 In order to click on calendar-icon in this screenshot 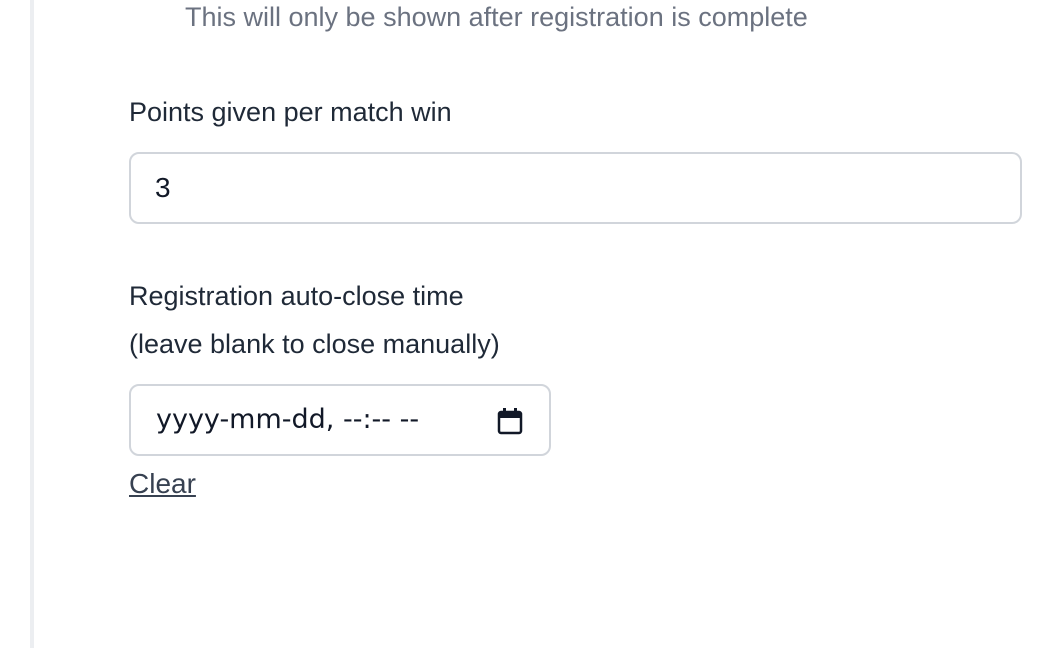, I will do `click(510, 421)`.